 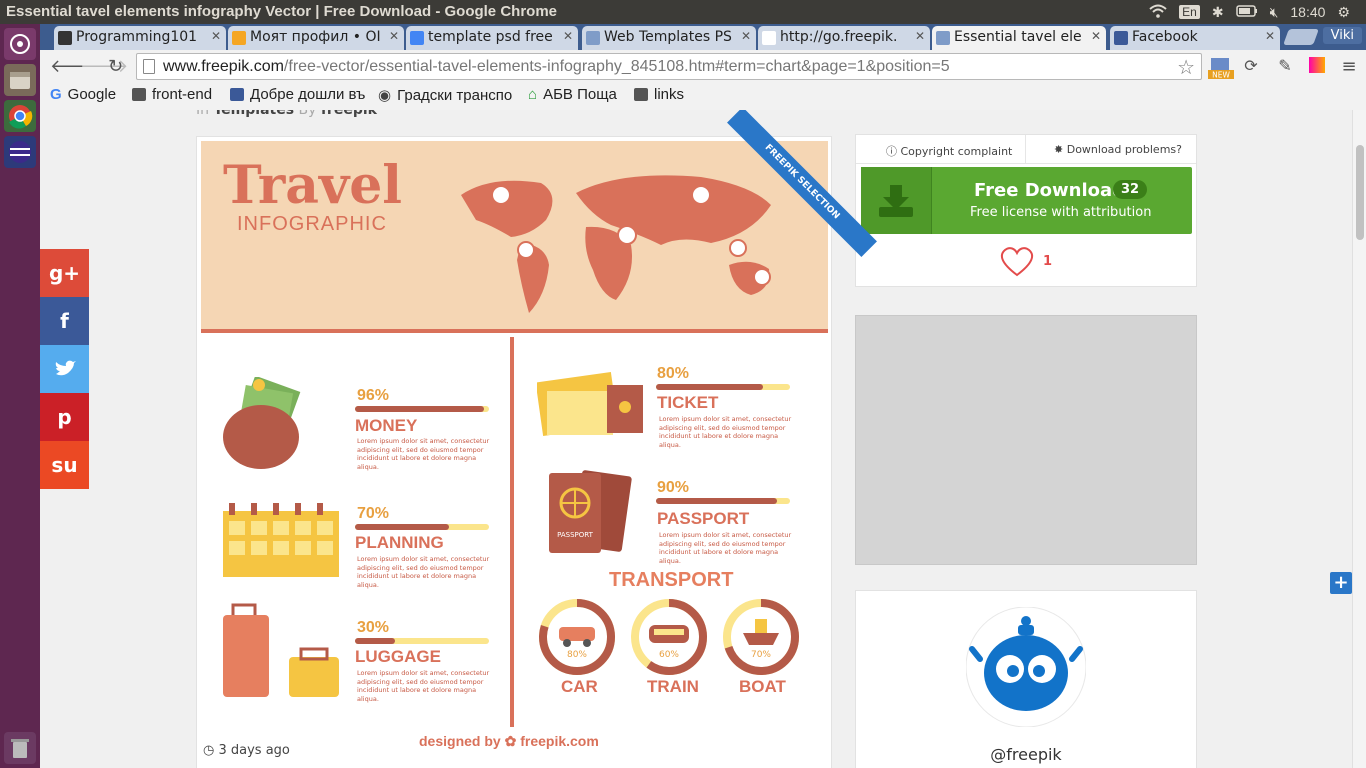 I want to click on clock-icon: ◷, so click(x=209, y=750).